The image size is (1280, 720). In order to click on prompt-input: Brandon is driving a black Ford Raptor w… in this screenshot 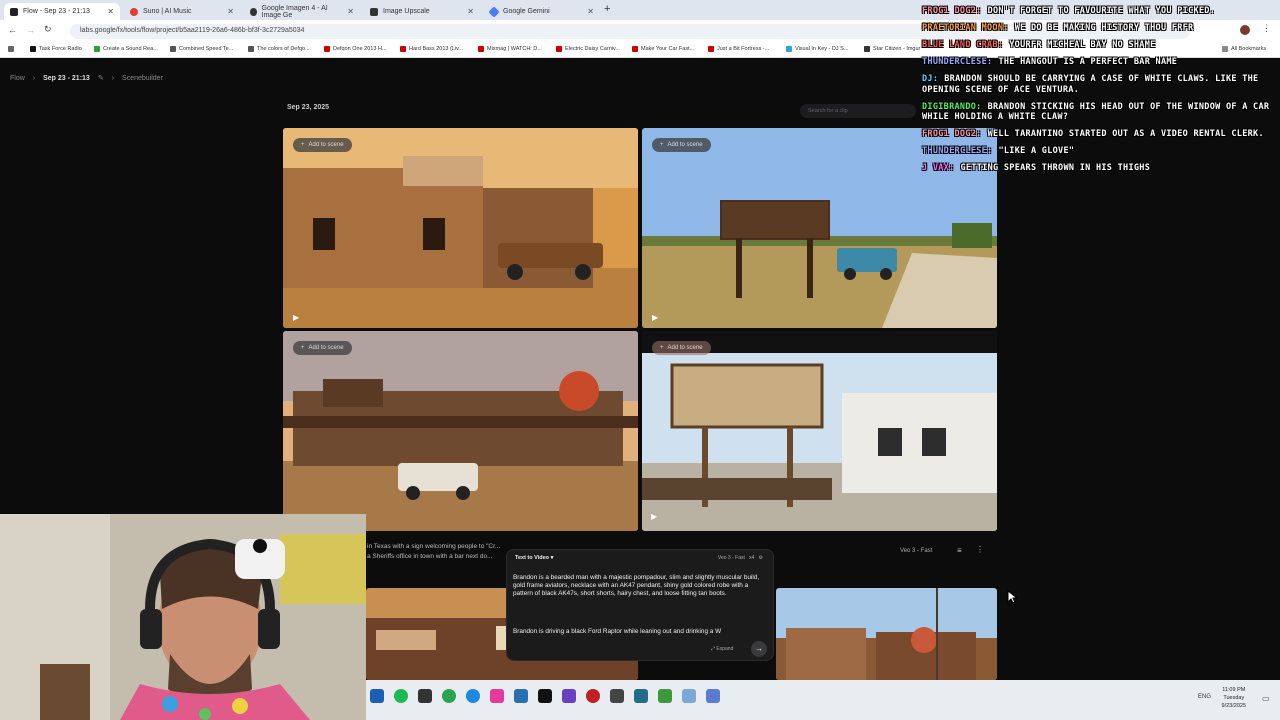, I will do `click(641, 631)`.